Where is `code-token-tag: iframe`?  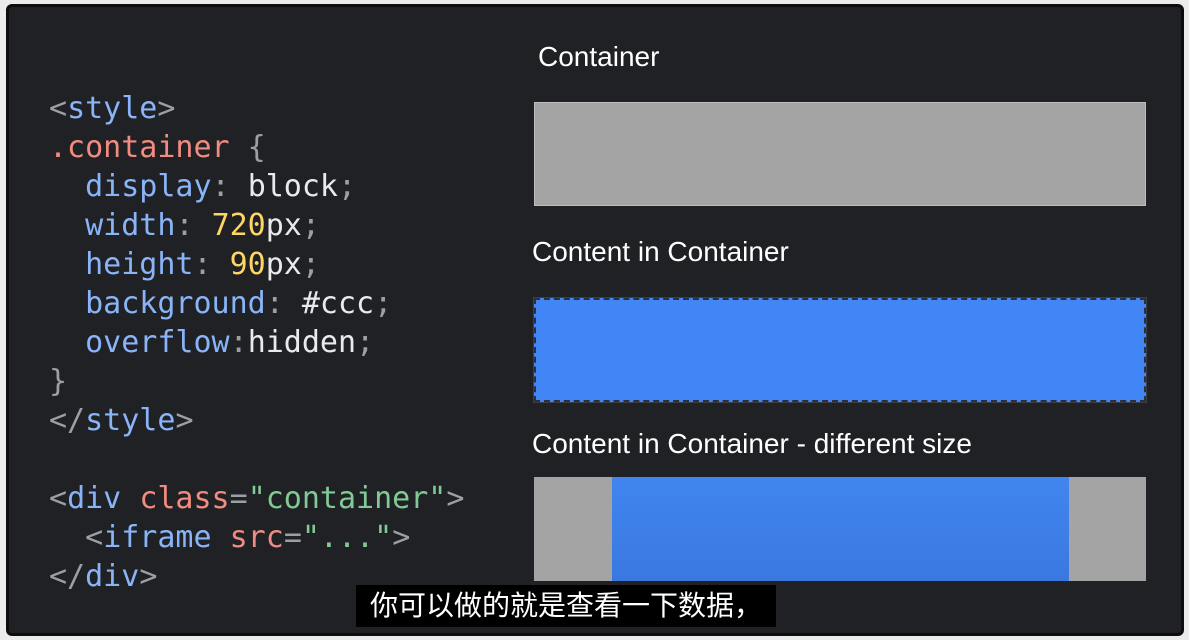 code-token-tag: iframe is located at coordinates (157, 537).